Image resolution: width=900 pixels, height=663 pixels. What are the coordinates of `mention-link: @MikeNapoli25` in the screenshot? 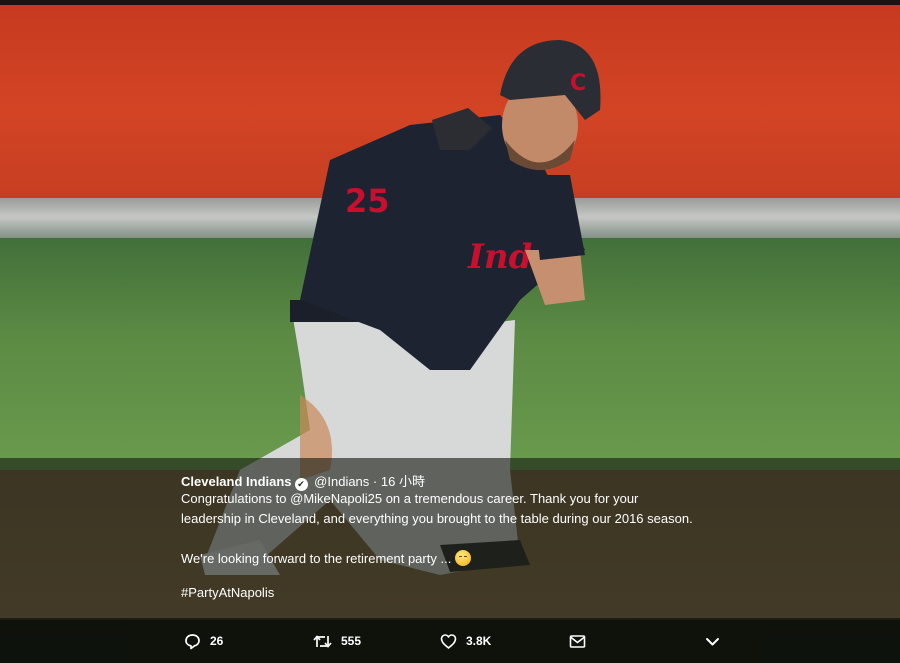 It's located at (336, 498).